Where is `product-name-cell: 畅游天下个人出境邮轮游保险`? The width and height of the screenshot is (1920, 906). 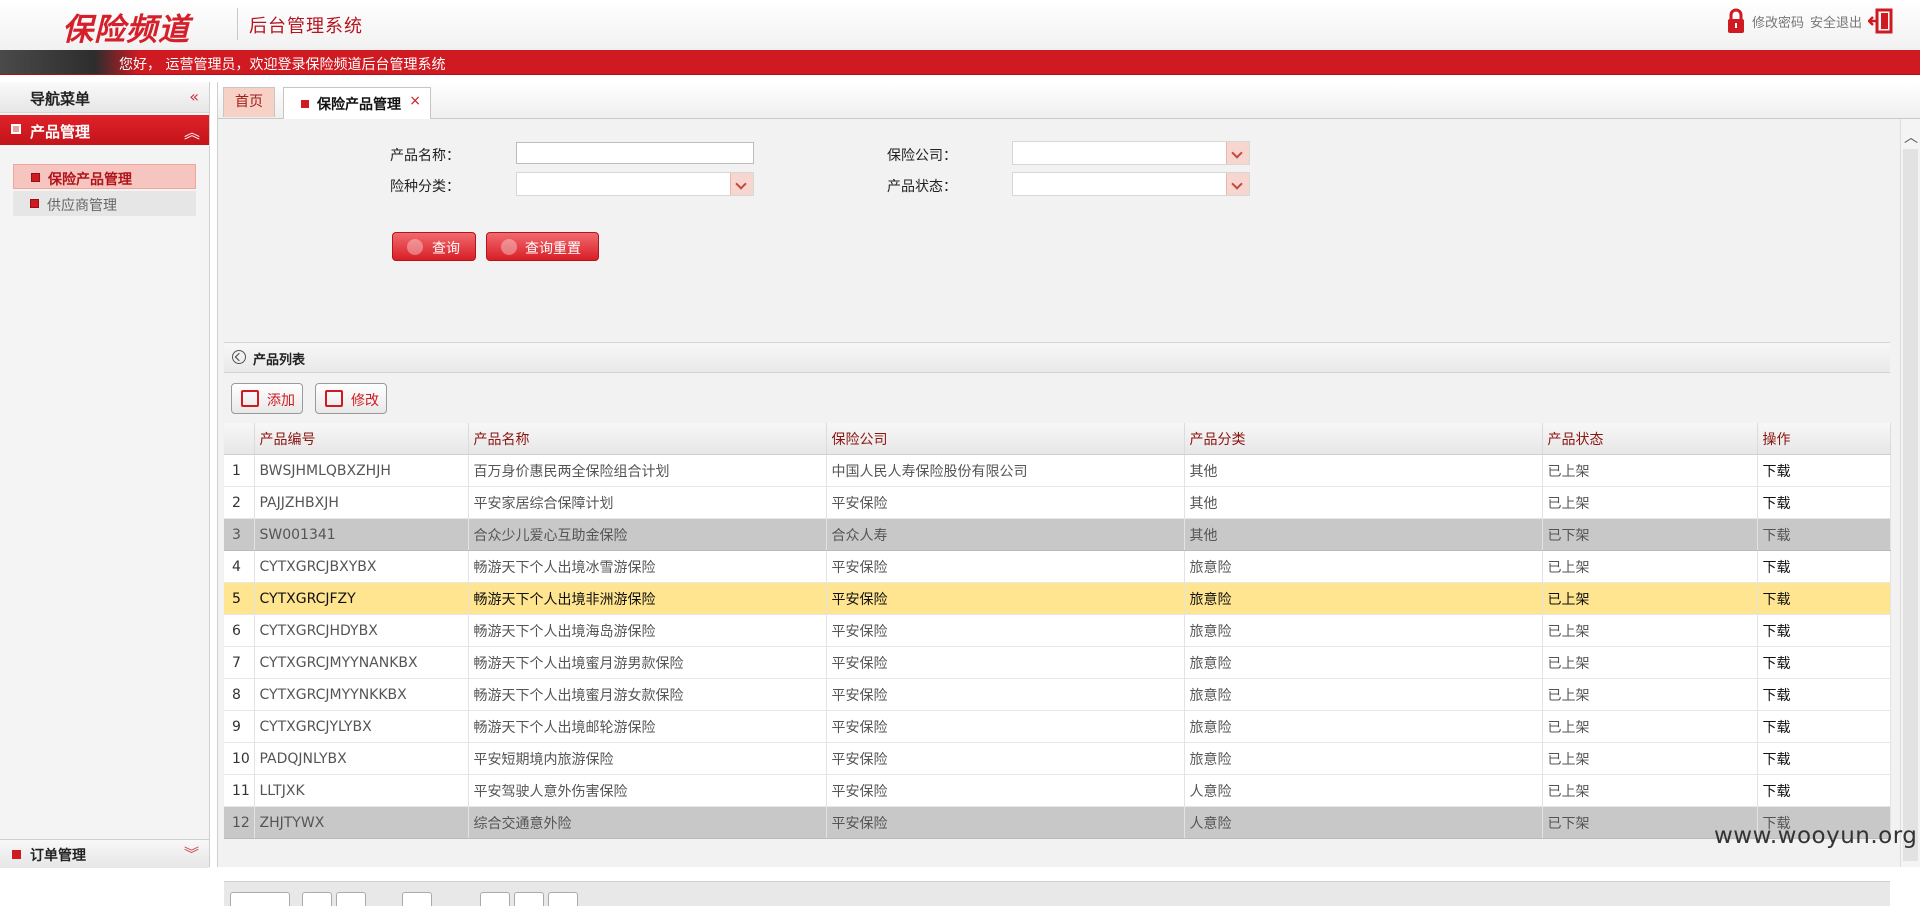 product-name-cell: 畅游天下个人出境邮轮游保险 is located at coordinates (647, 726).